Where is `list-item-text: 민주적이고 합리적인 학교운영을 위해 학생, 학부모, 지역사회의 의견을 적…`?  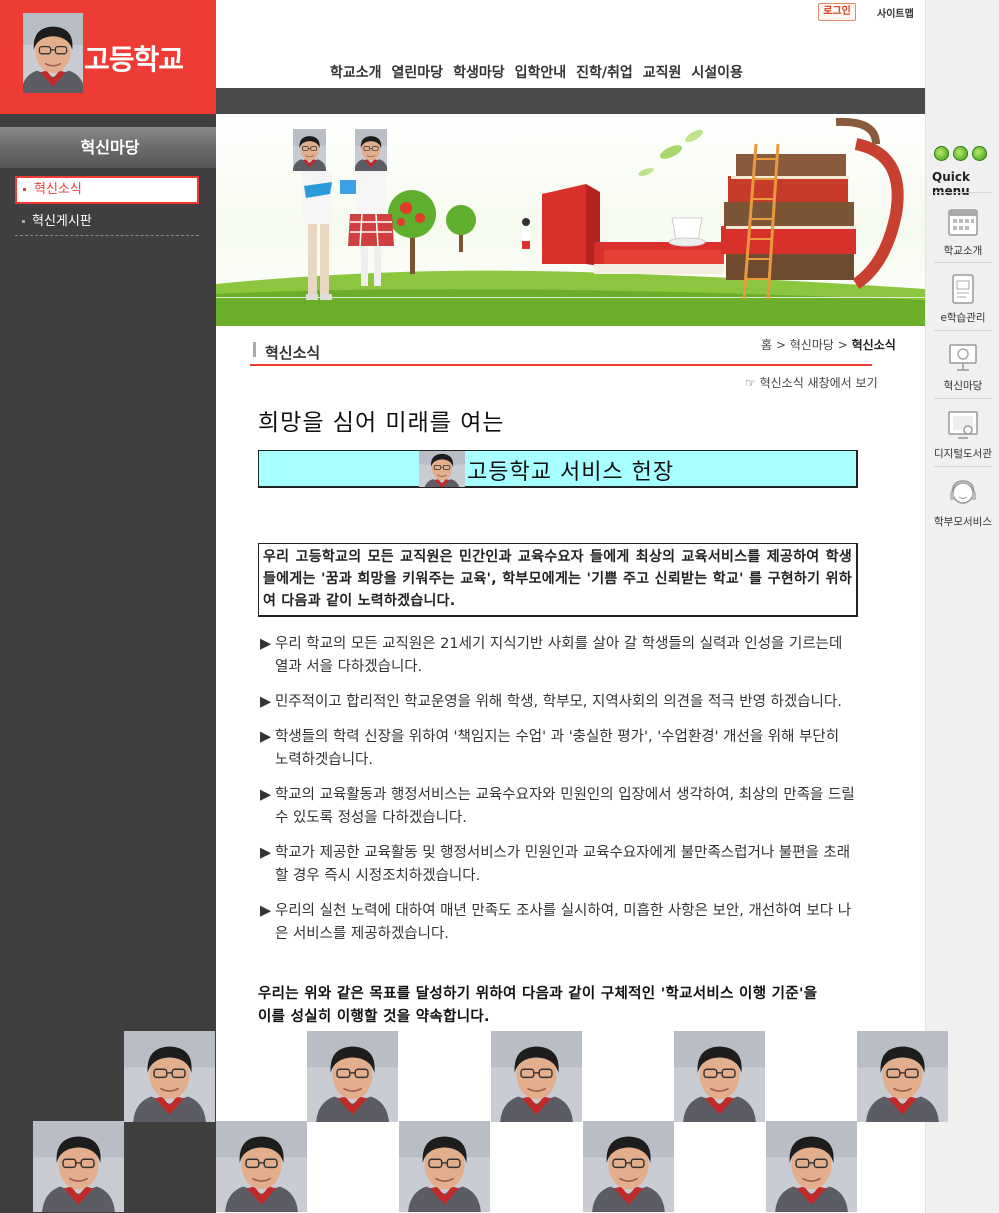 list-item-text: 민주적이고 합리적인 학교운영을 위해 학생, 학부모, 지역사회의 의견을 적… is located at coordinates (558, 702).